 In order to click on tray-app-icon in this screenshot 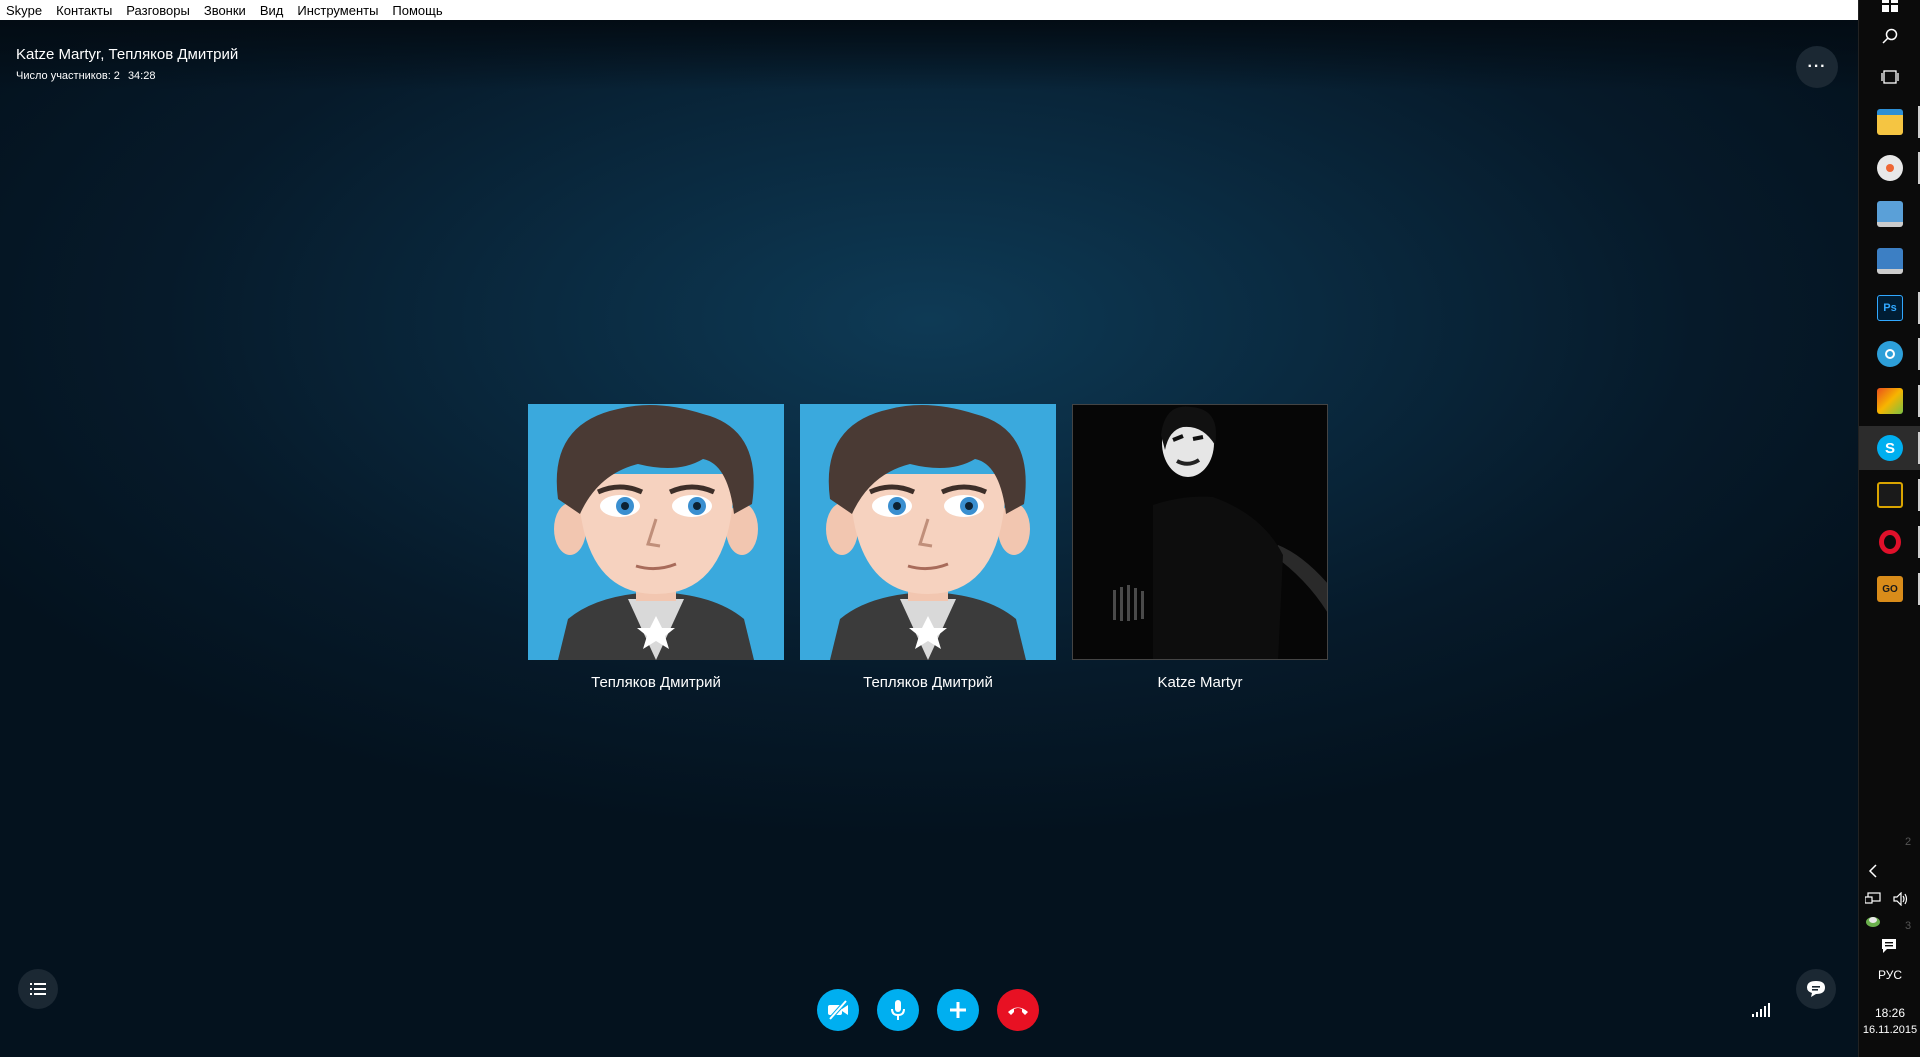, I will do `click(1873, 922)`.